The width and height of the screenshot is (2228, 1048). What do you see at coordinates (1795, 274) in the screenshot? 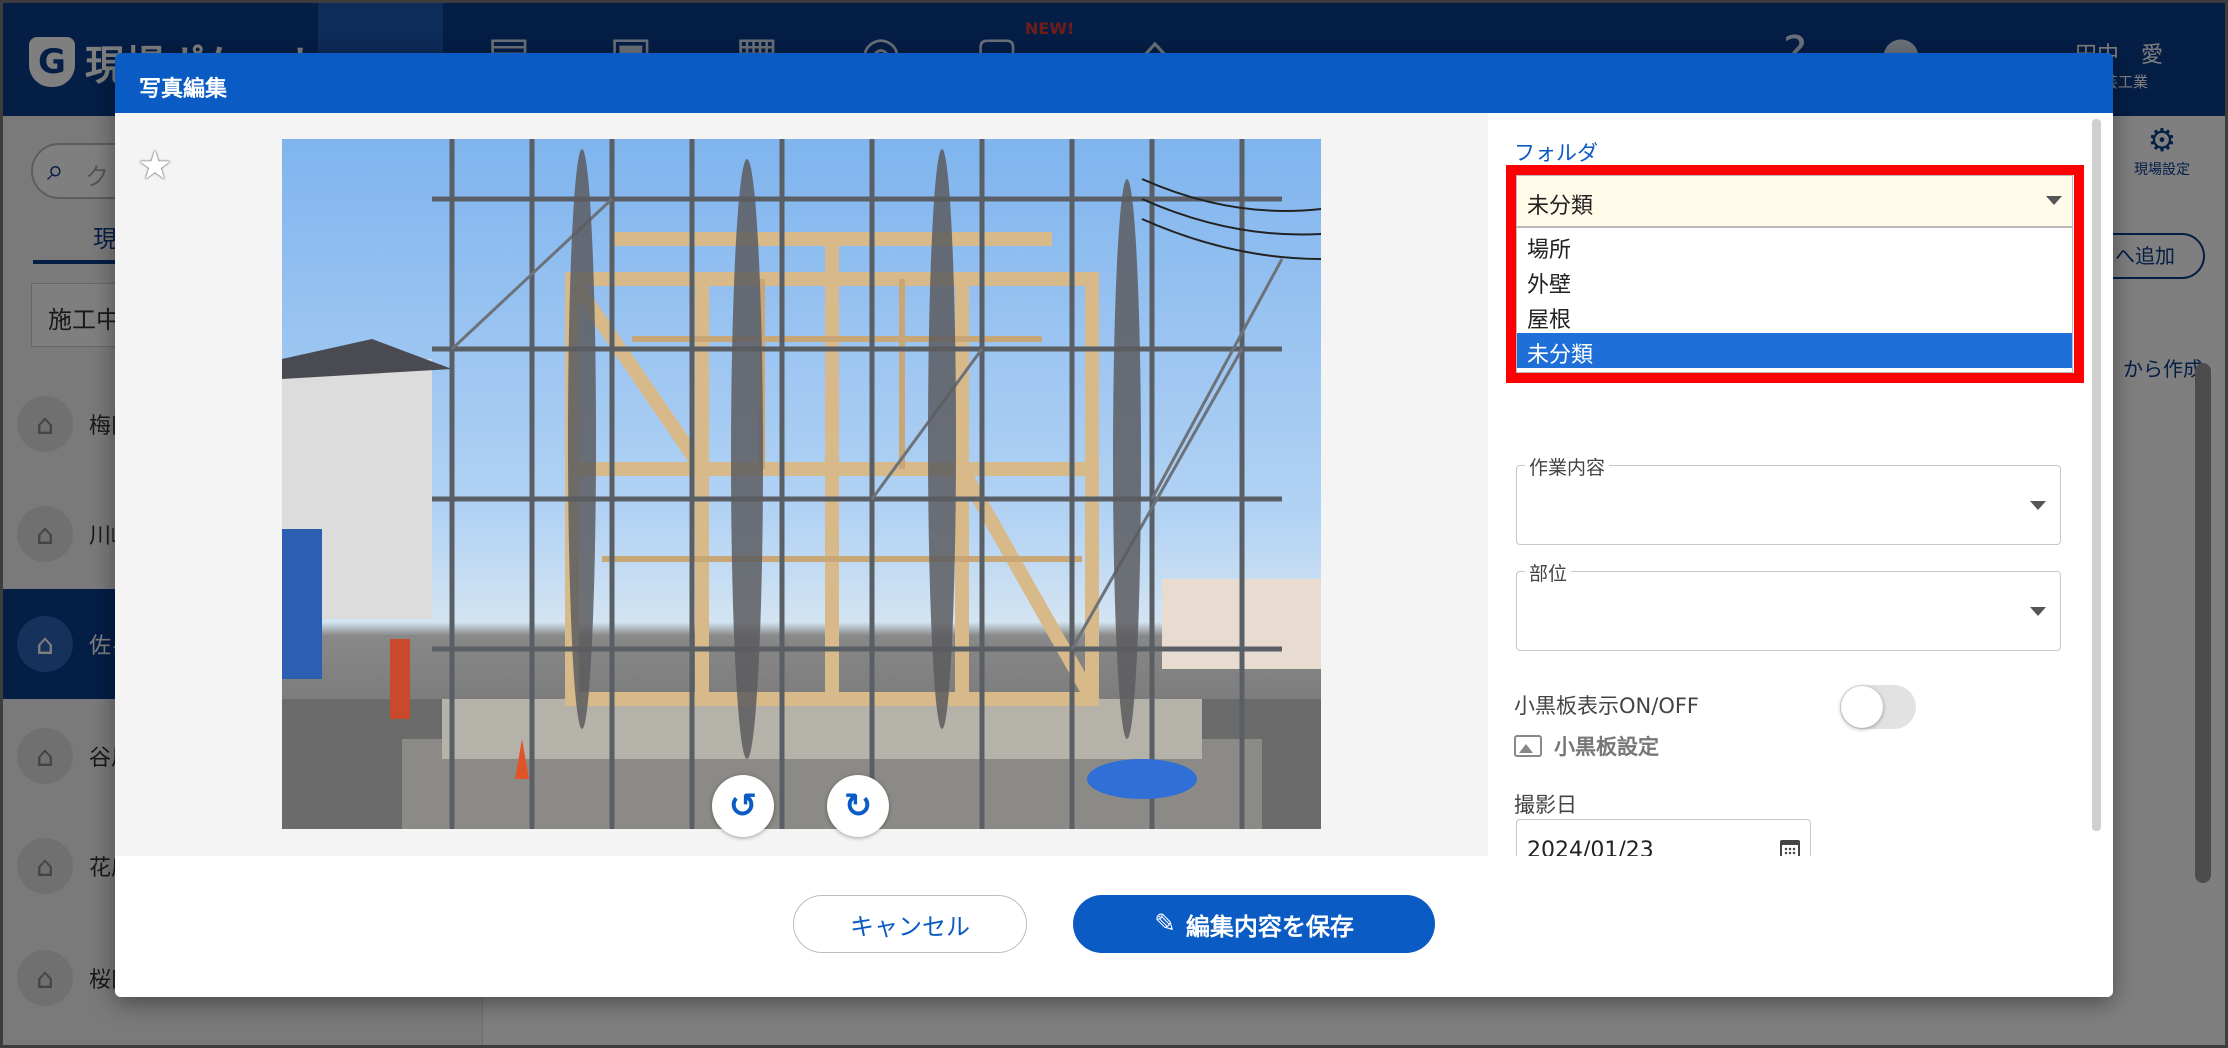
I see `highlight-annotation-box` at bounding box center [1795, 274].